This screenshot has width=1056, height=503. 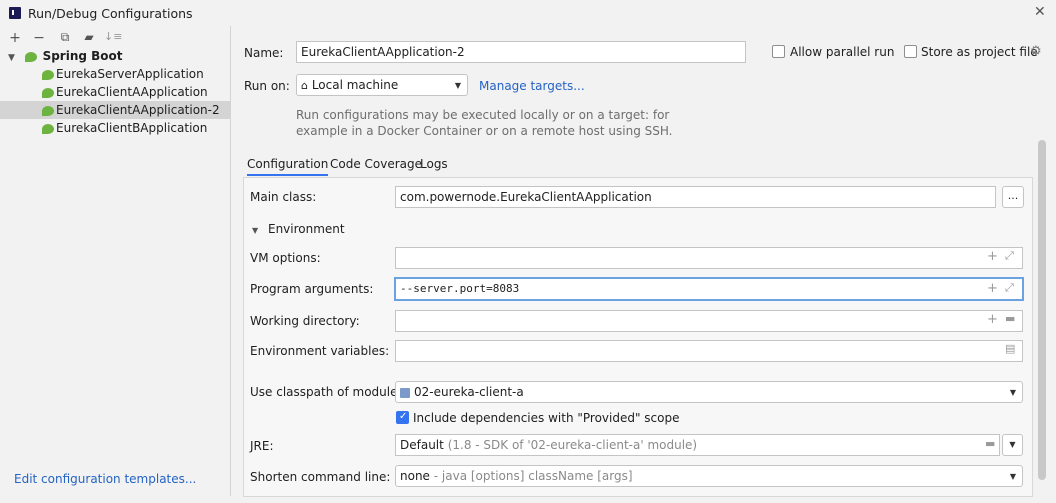 What do you see at coordinates (355, 85) in the screenshot?
I see `run-on-value: Local machine` at bounding box center [355, 85].